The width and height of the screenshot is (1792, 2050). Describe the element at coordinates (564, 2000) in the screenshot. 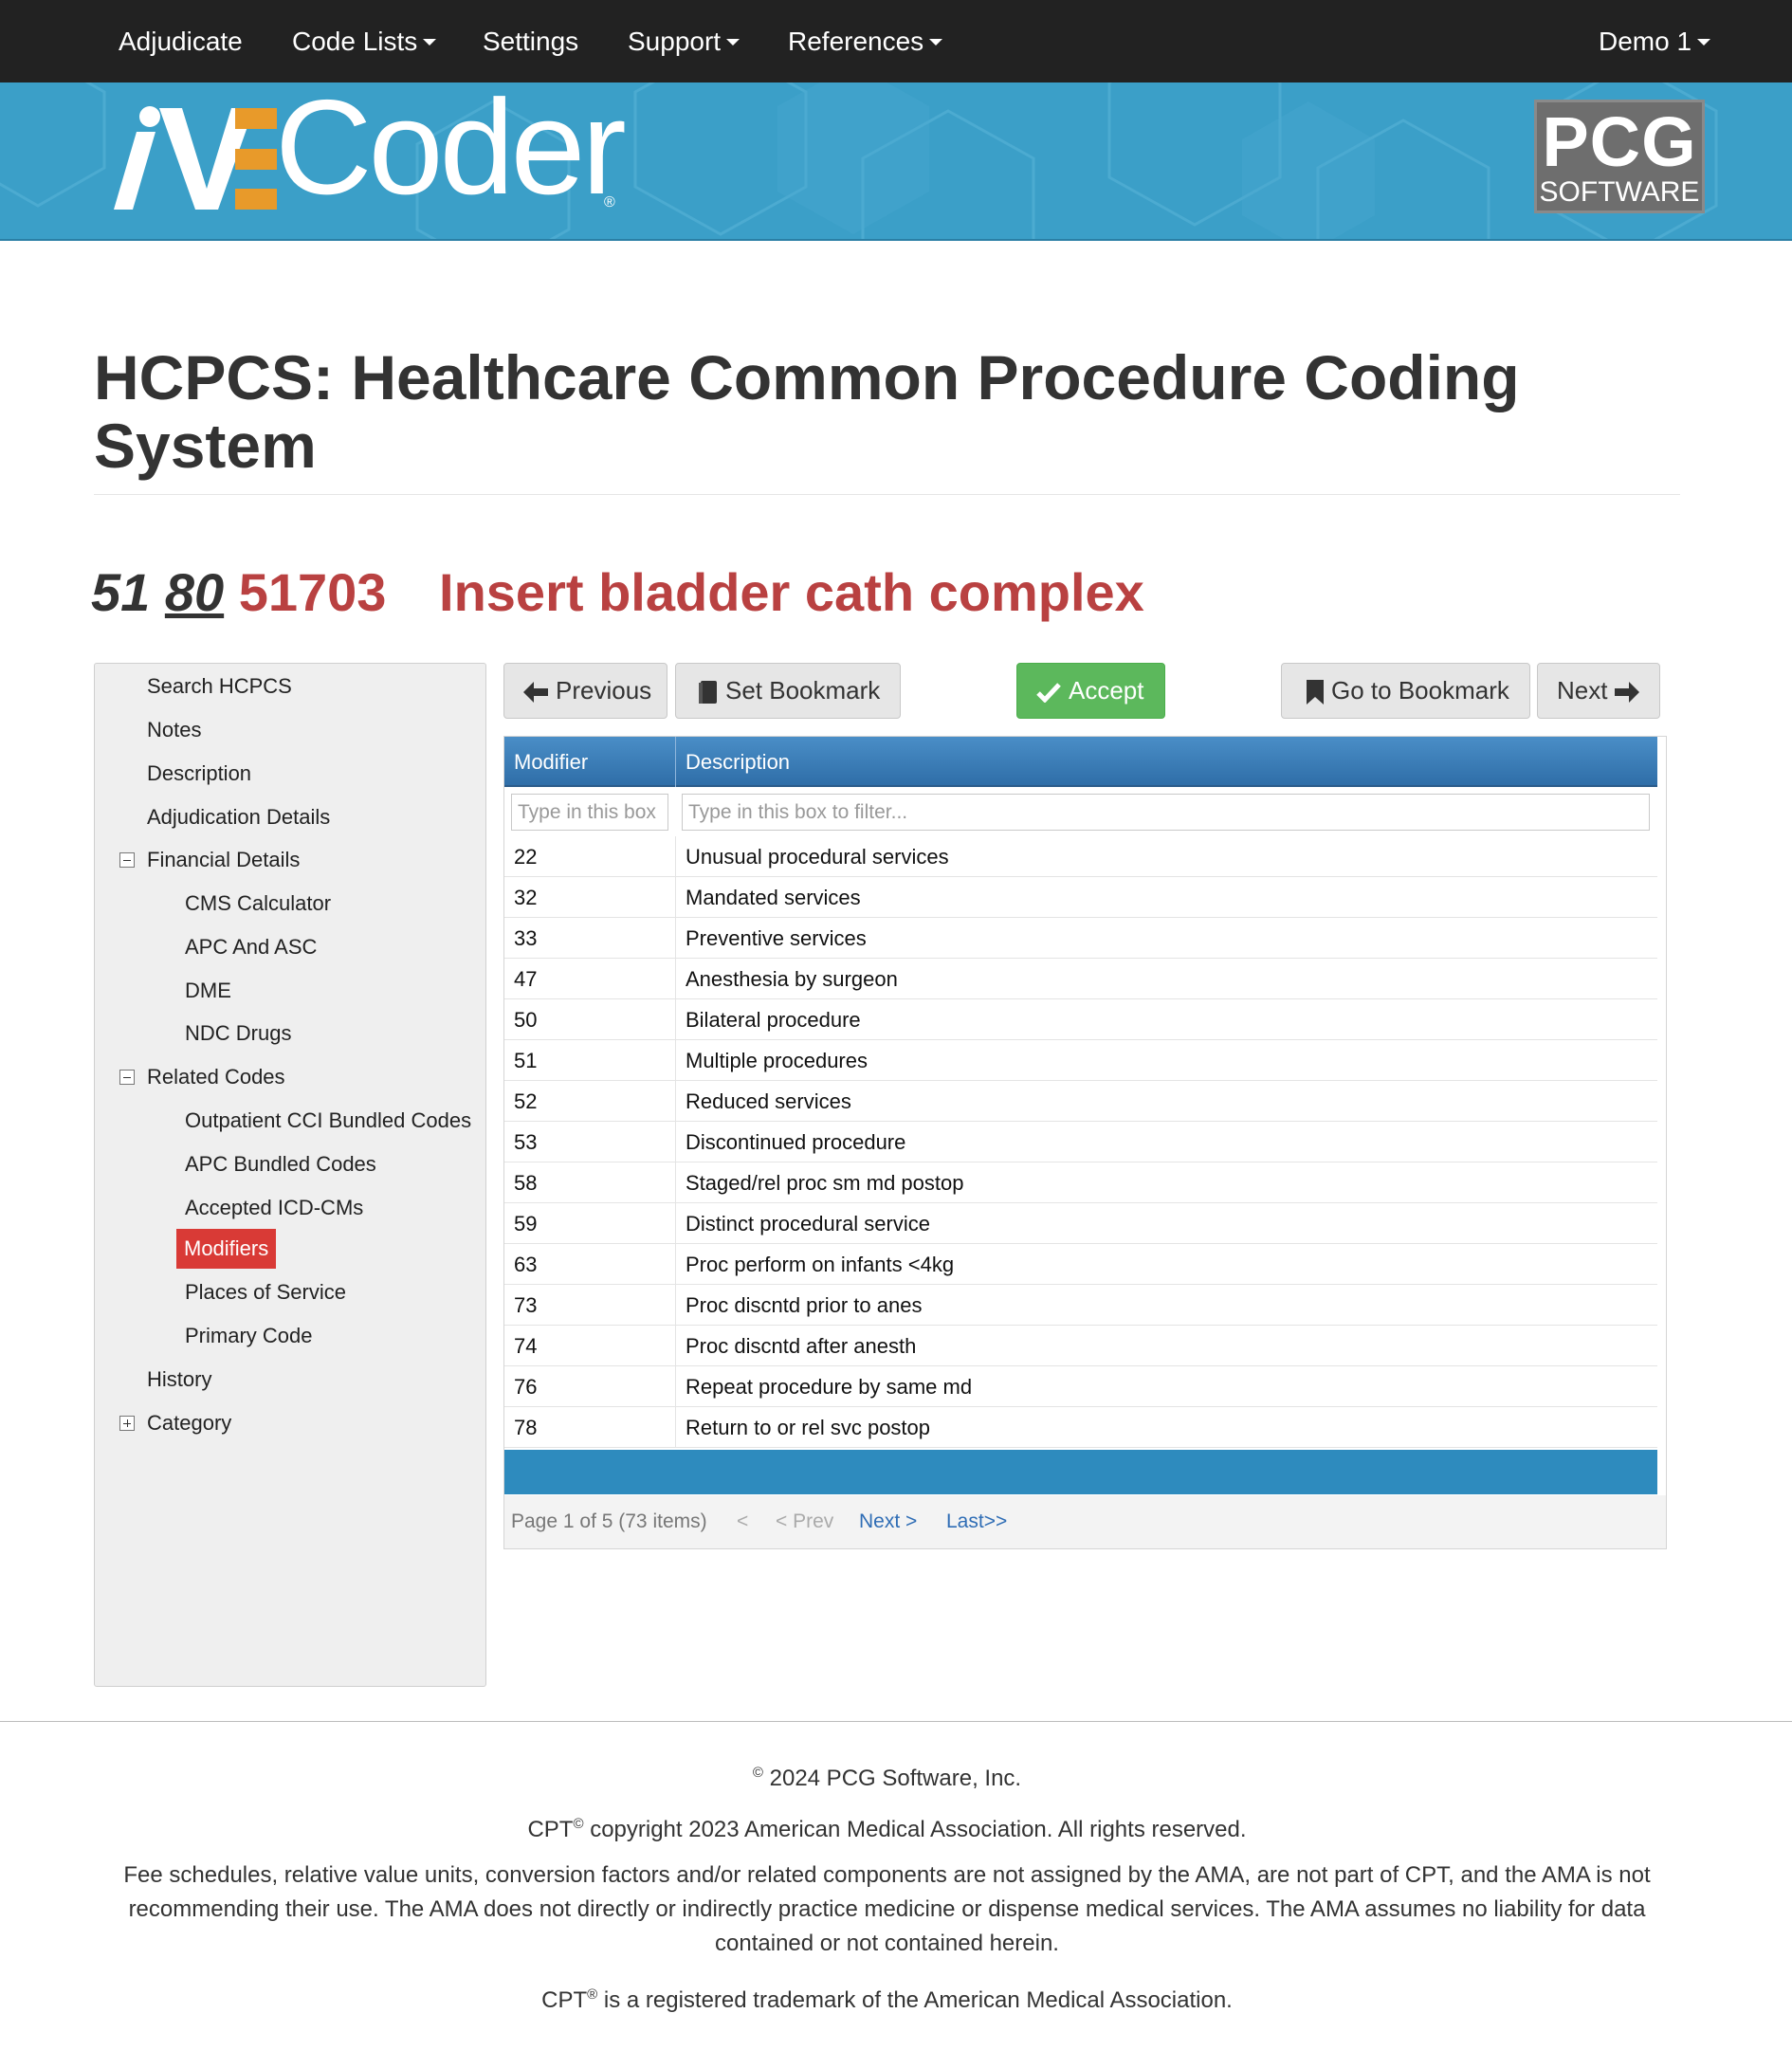

I see `trademark-prefix: CPT` at that location.